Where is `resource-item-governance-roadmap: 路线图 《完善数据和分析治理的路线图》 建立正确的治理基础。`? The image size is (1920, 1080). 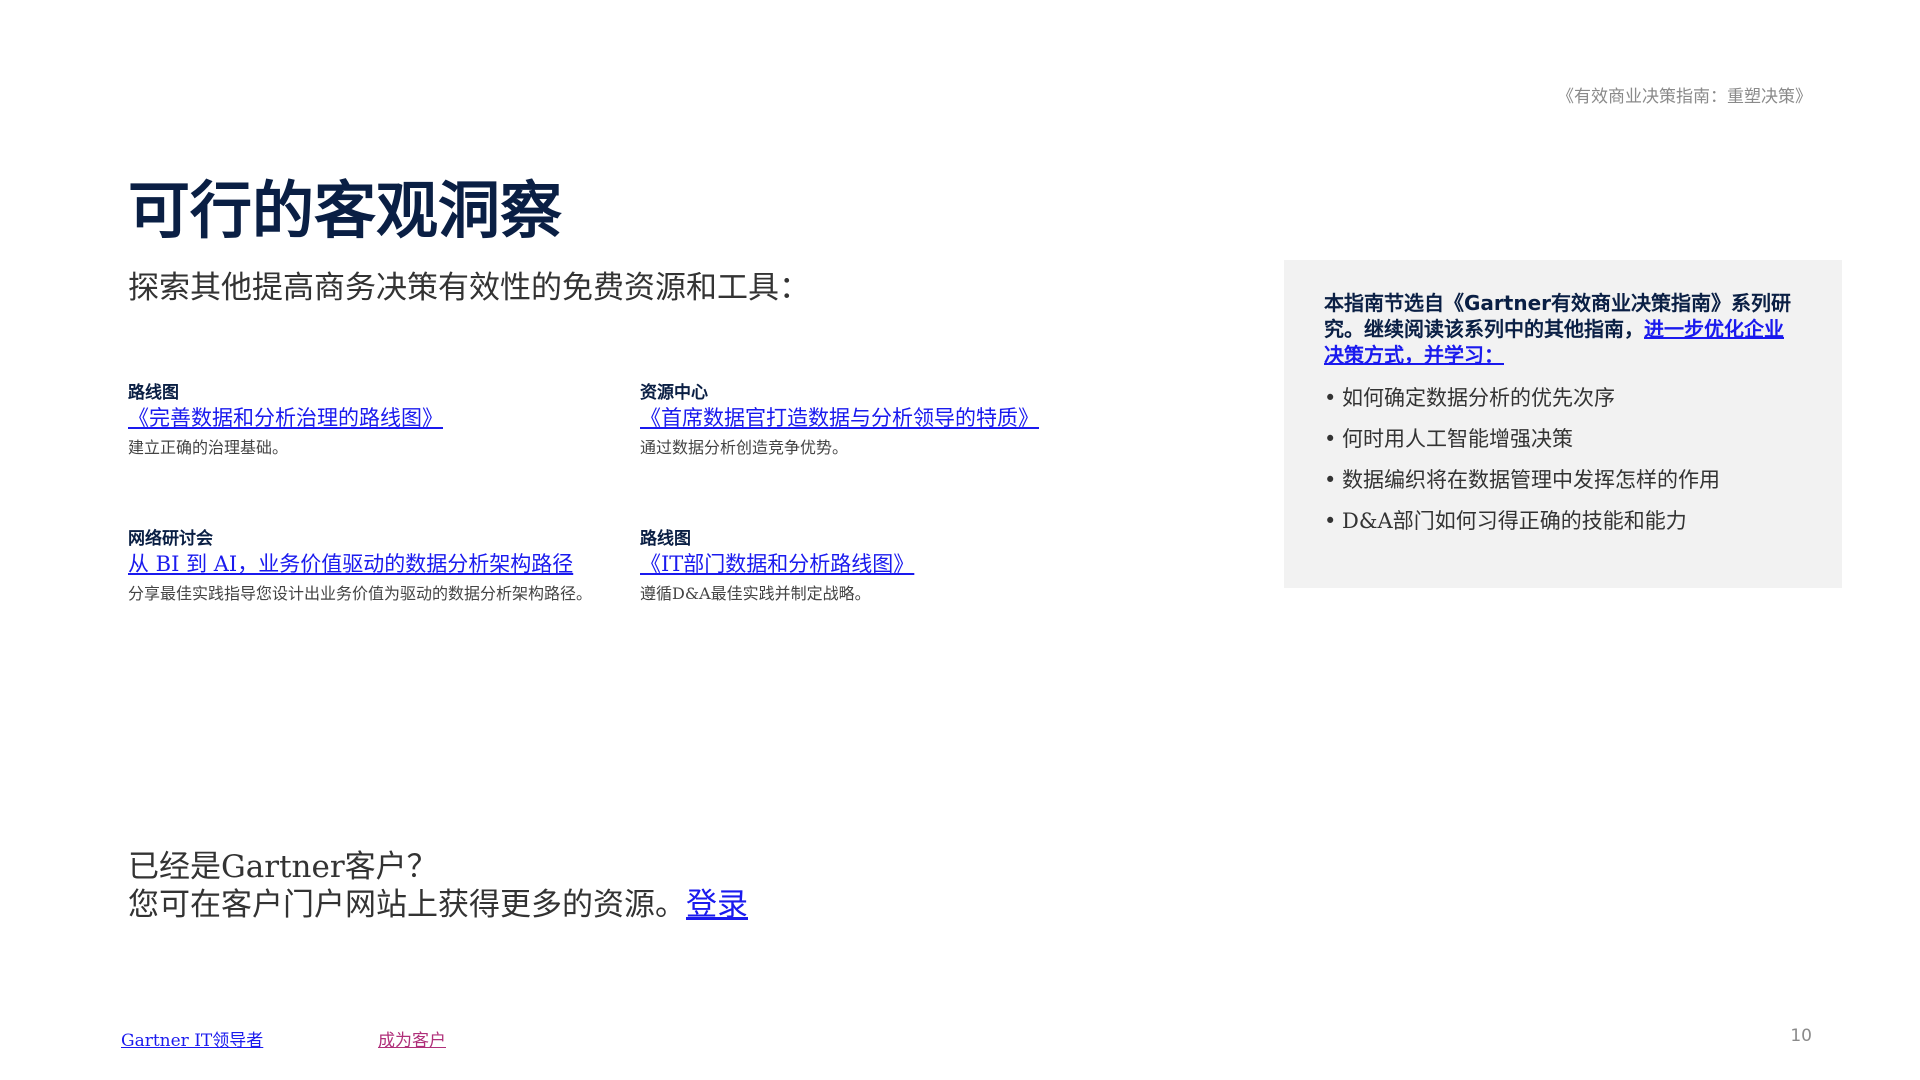
resource-item-governance-roadmap: 路线图 《完善数据和分析治理的路线图》 建立正确的治理基础。 is located at coordinates (363, 420).